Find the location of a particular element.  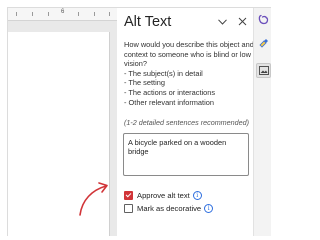

sentence-hint: (1-2 detailed sentences recommended) is located at coordinates (187, 122).